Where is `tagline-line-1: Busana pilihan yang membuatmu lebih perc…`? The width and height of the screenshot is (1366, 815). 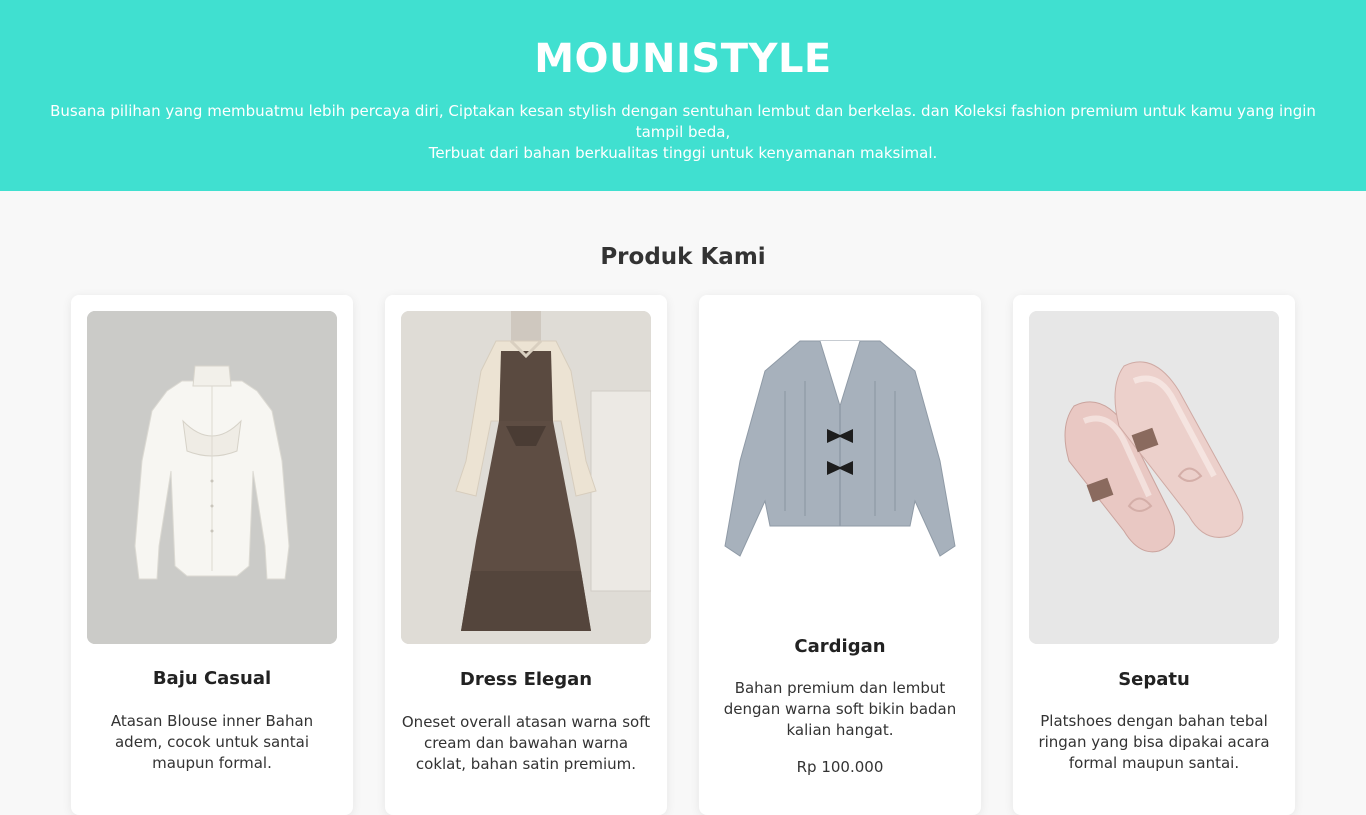
tagline-line-1: Busana pilihan yang membuatmu lebih perc… is located at coordinates (683, 121).